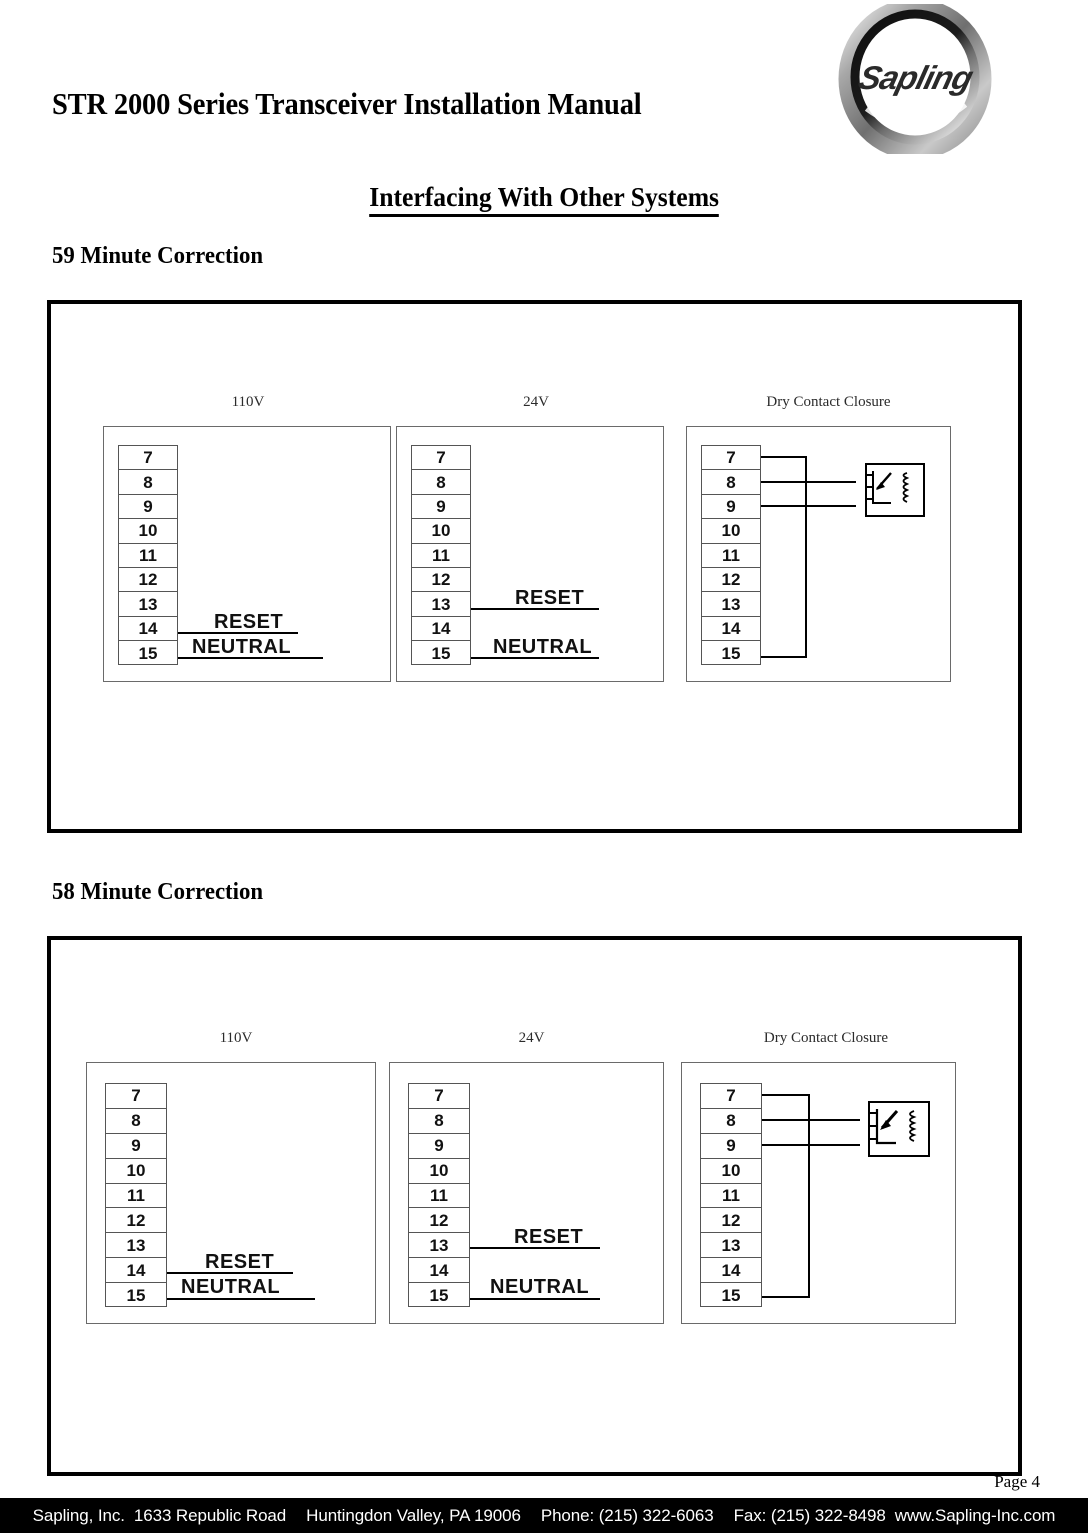 This screenshot has width=1088, height=1533. I want to click on footer-phone: Phone: (215) 322-6063, so click(627, 1515).